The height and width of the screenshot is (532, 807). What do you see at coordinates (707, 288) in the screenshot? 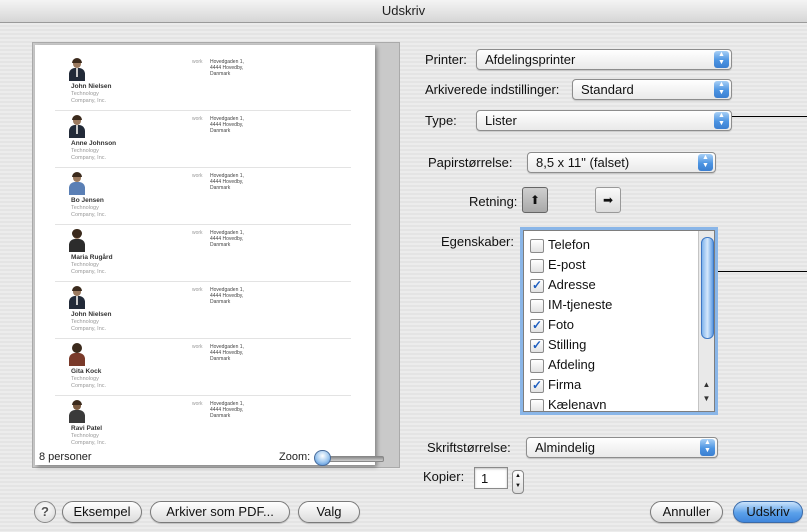
I see `scrollbar-thumb` at bounding box center [707, 288].